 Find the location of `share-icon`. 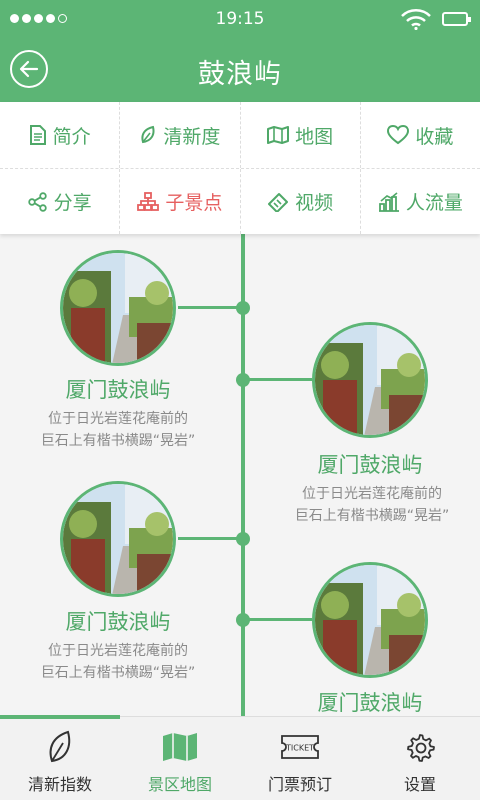

share-icon is located at coordinates (37, 201).